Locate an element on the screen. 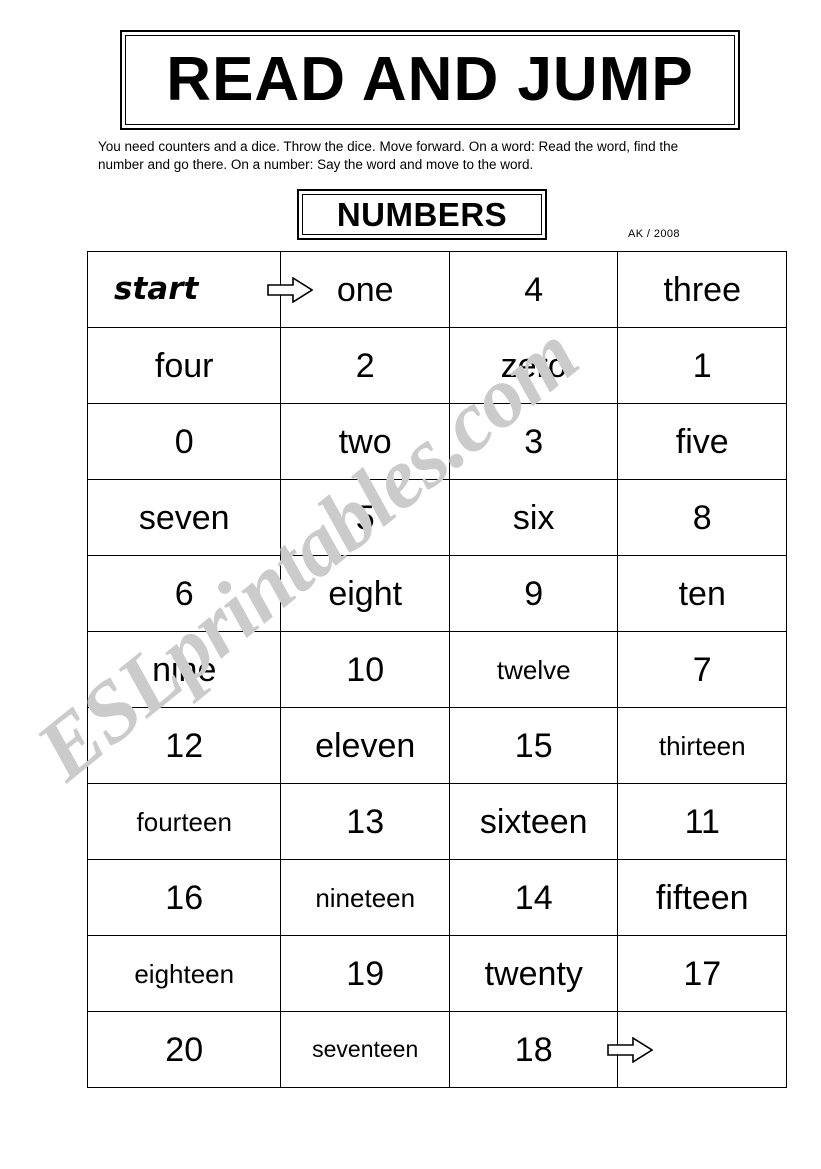 This screenshot has height=1169, width=821. board-cell-label: six is located at coordinates (533, 517).